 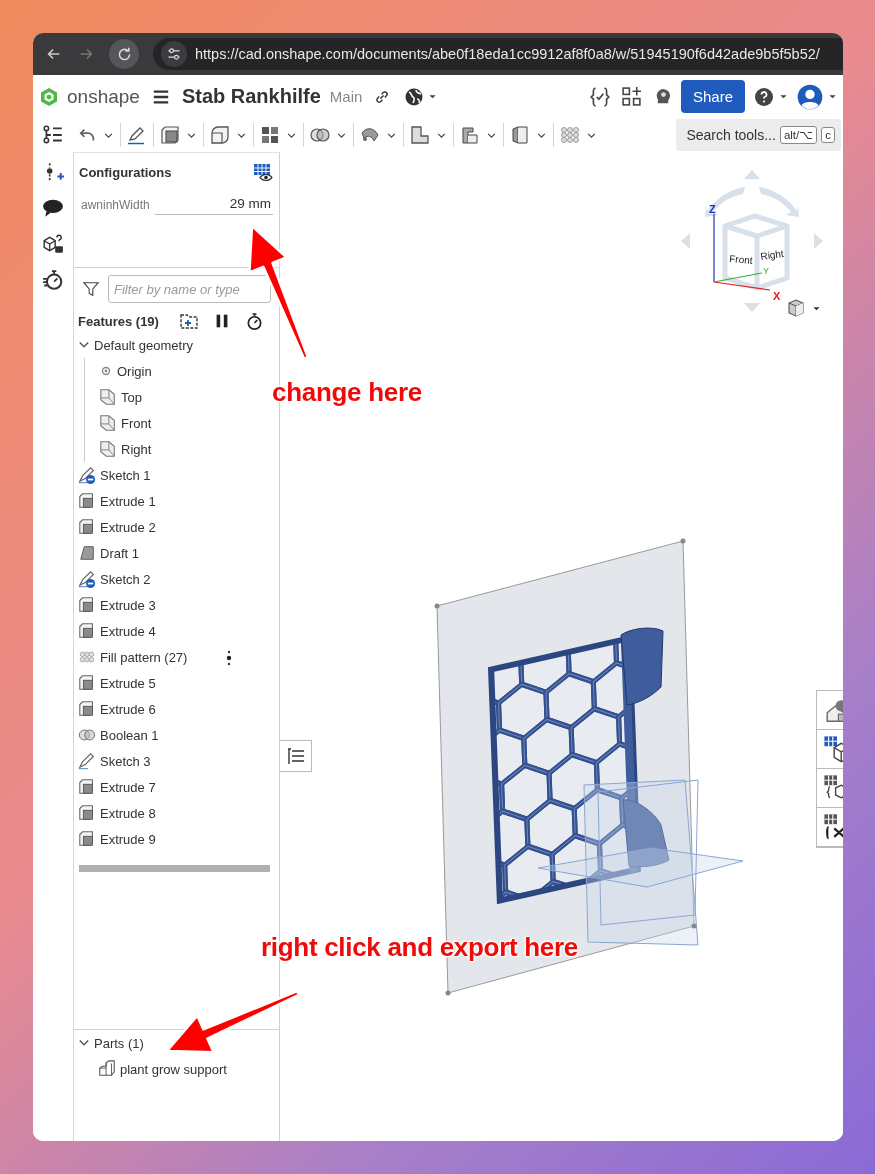 What do you see at coordinates (136, 449) in the screenshot?
I see `tree-item-label: Right` at bounding box center [136, 449].